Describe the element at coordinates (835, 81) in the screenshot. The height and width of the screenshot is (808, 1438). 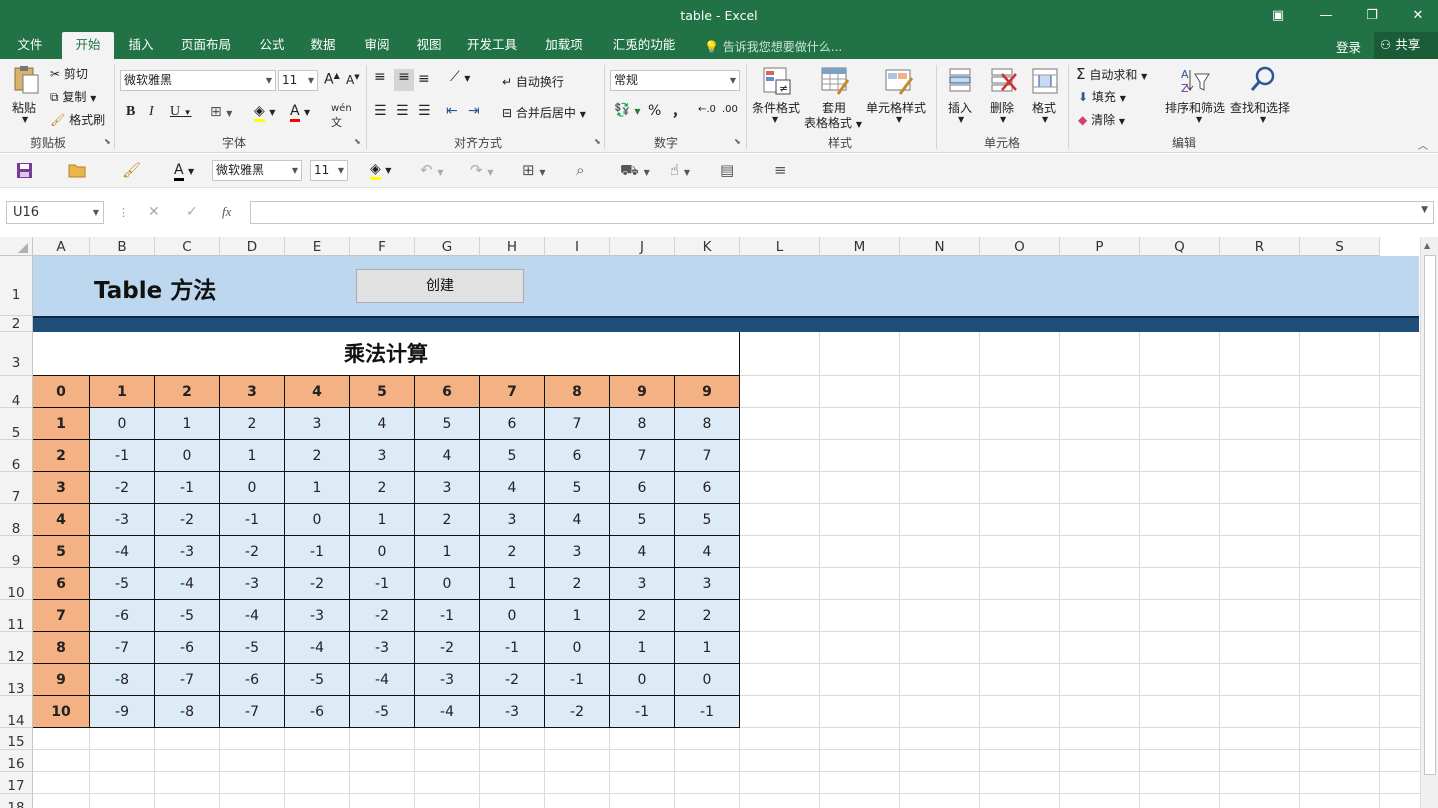
I see `format-as-table-icon` at that location.